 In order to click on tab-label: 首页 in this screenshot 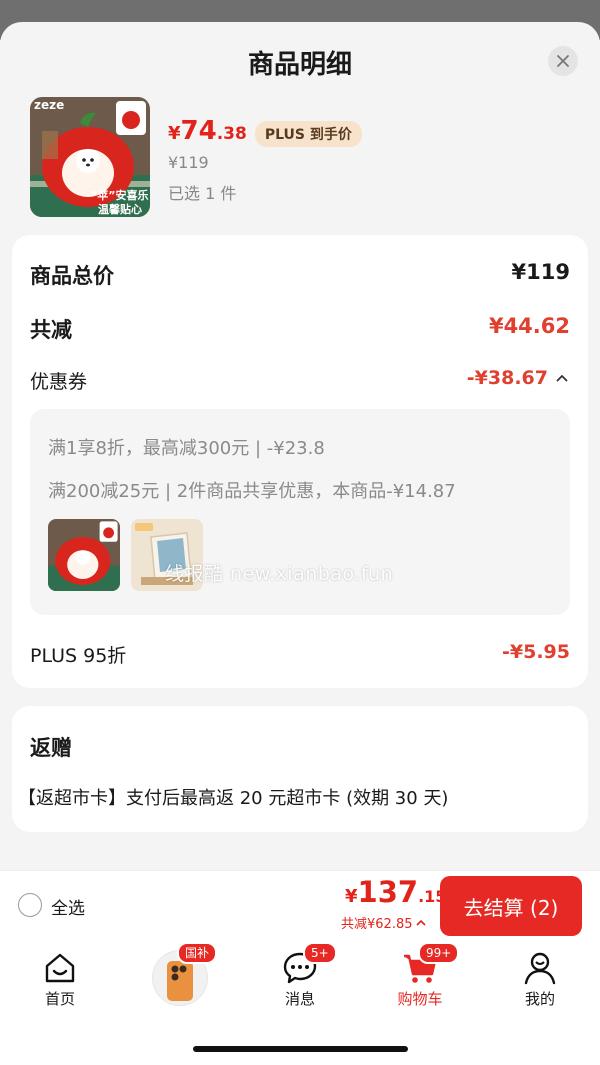, I will do `click(59, 999)`.